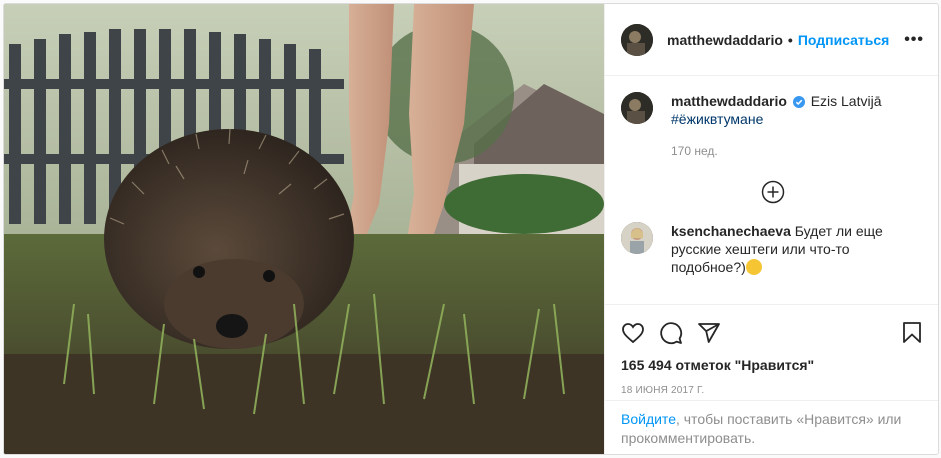  Describe the element at coordinates (725, 40) in the screenshot. I see `header-username: matthewdaddario` at that location.